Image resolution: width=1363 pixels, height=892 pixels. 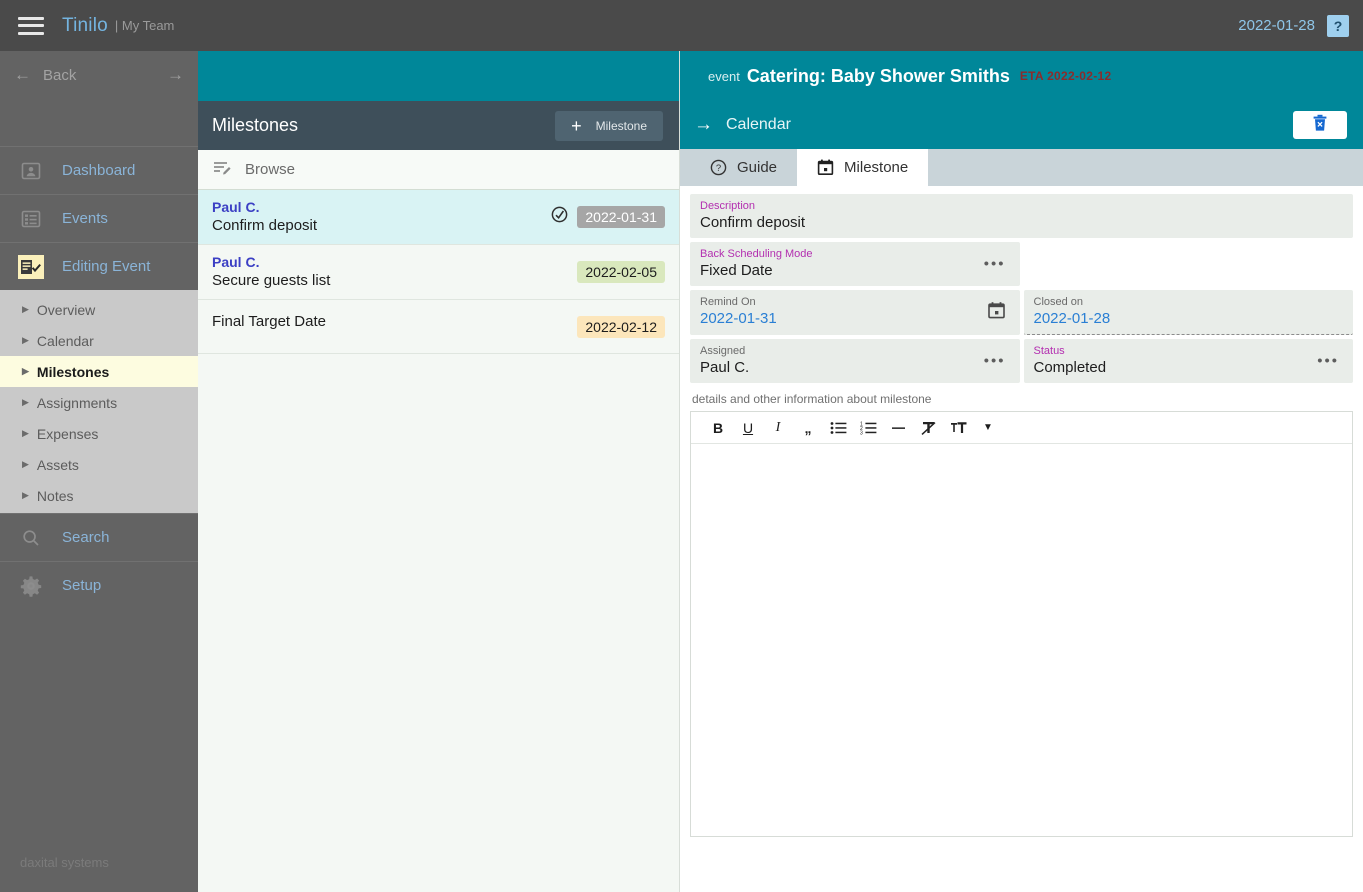 What do you see at coordinates (1276, 25) in the screenshot?
I see `current-date: 2022-01-28` at bounding box center [1276, 25].